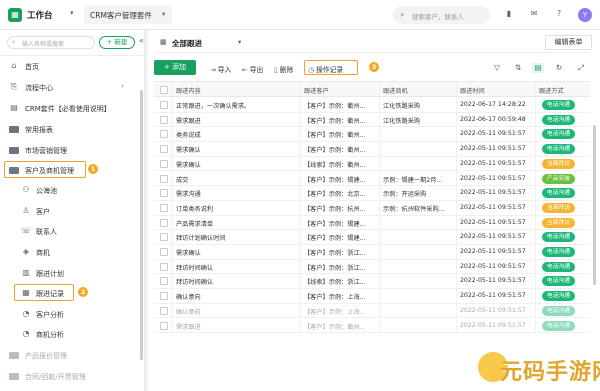  Describe the element at coordinates (128, 14) in the screenshot. I see `app-tab: CRM客户管理套件 ▾` at that location.